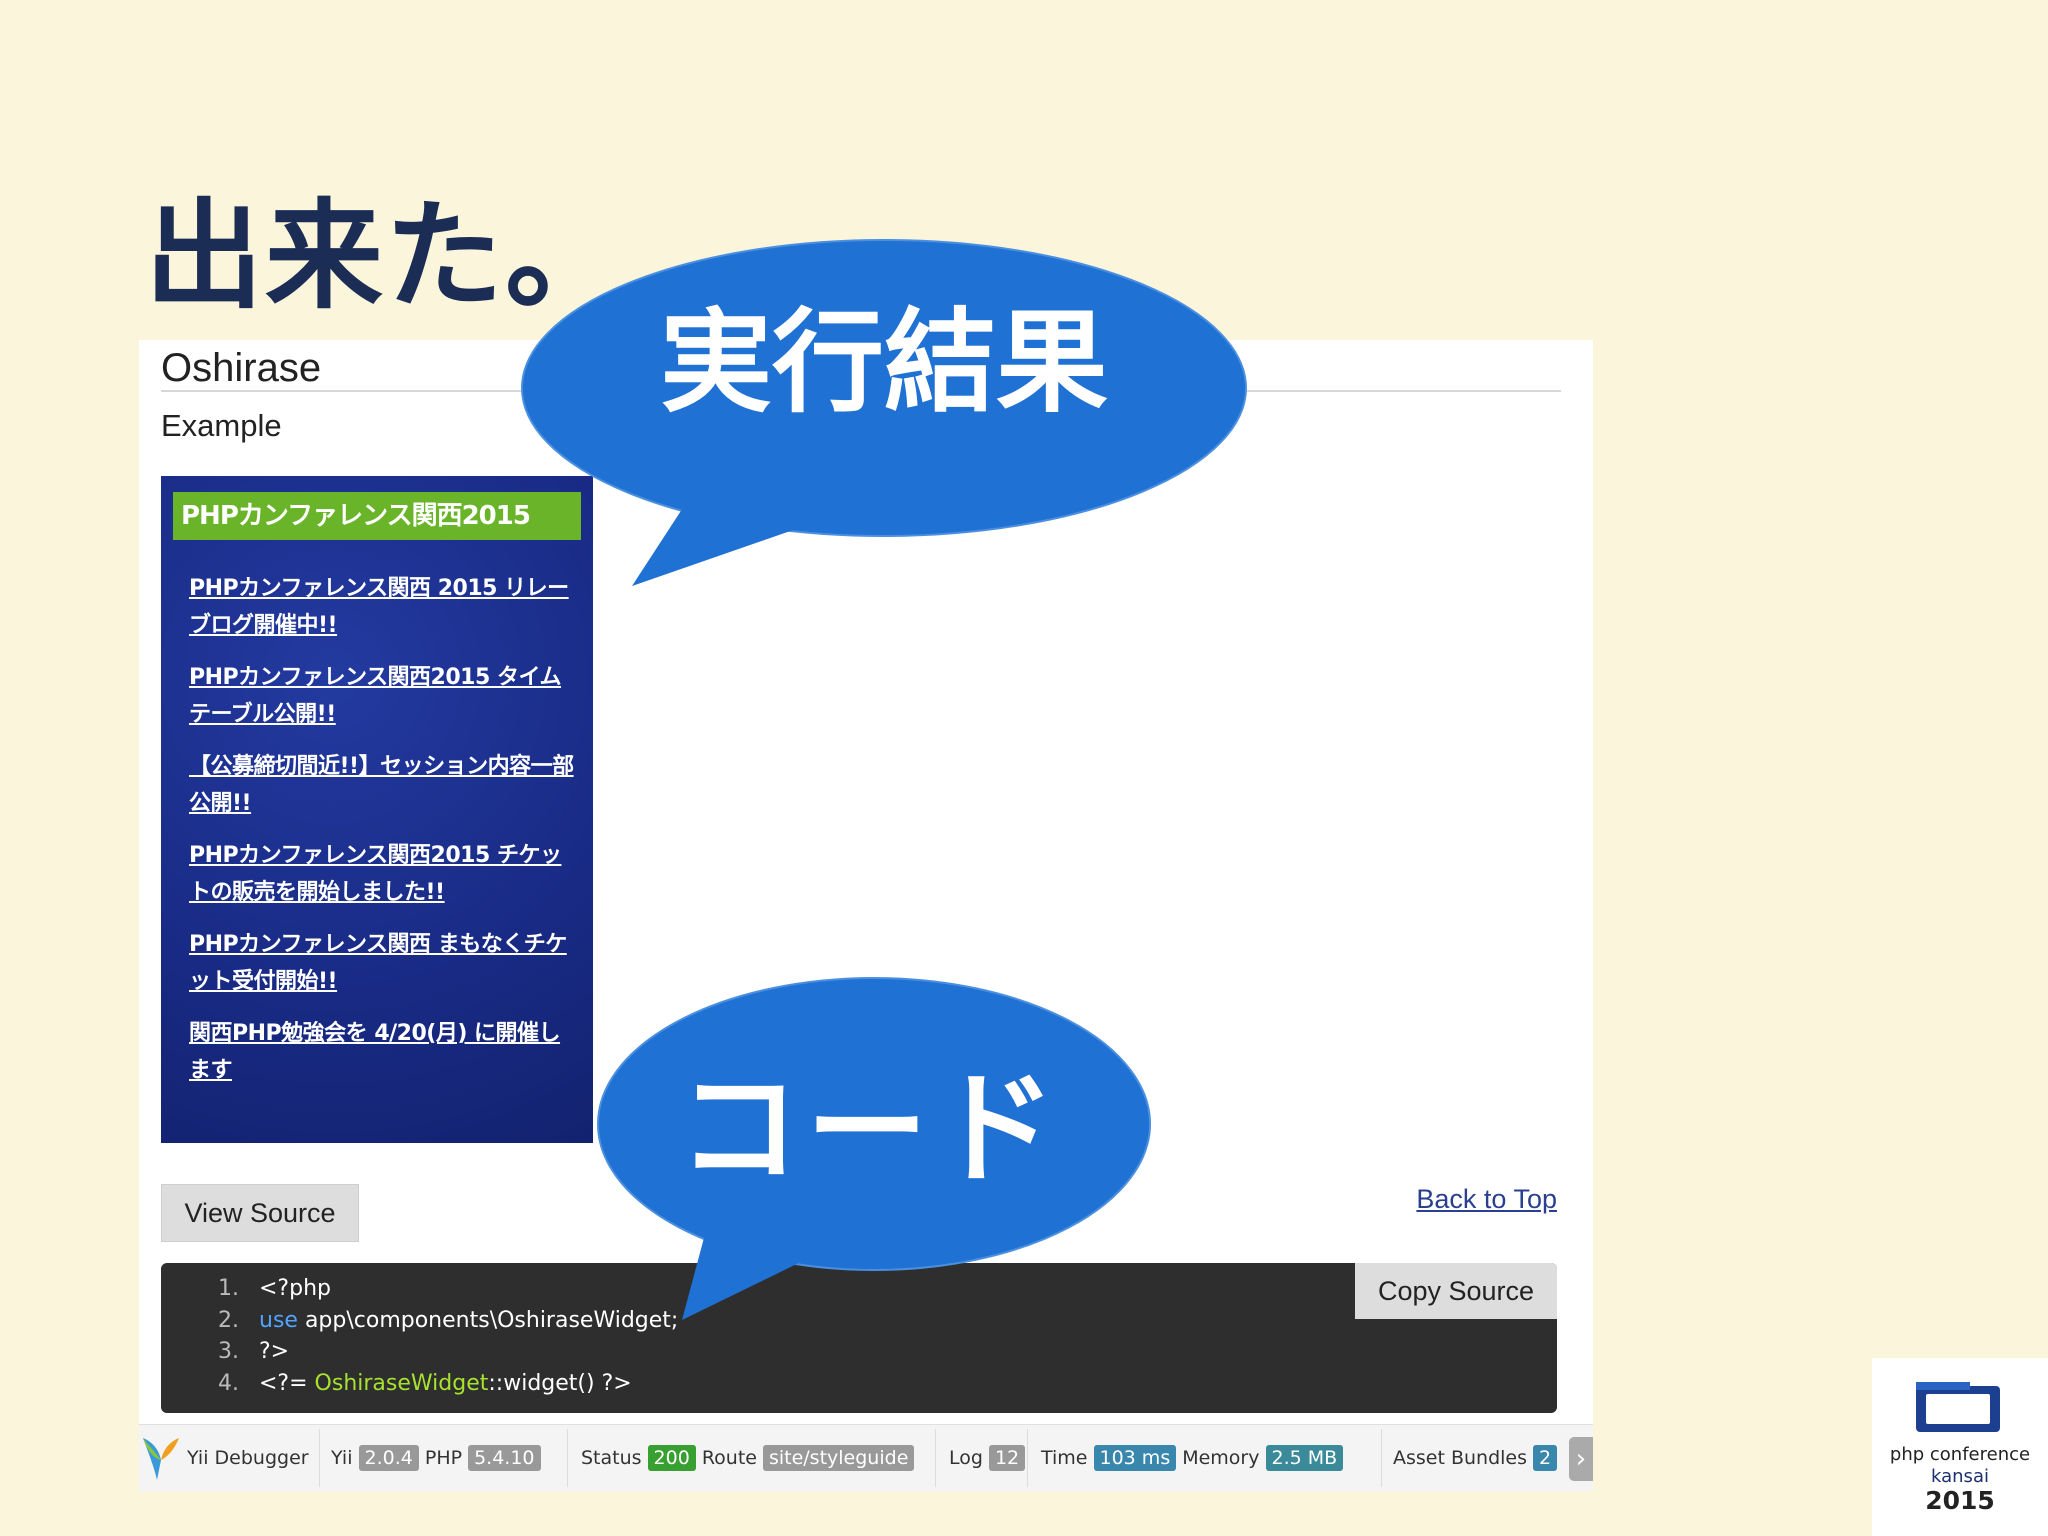 The width and height of the screenshot is (2048, 1536). What do you see at coordinates (496, 1383) in the screenshot?
I see `code-text: ::` at bounding box center [496, 1383].